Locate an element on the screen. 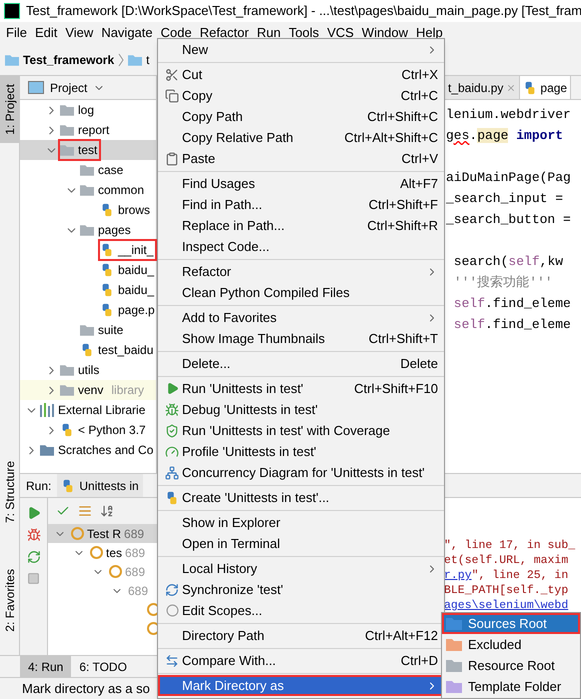 The height and width of the screenshot is (699, 581). window-title: Test_framework [D:\WorkSpace\Test_framework] - ...\test\pages\baidu_main_page.py [Test_fram is located at coordinates (303, 11).